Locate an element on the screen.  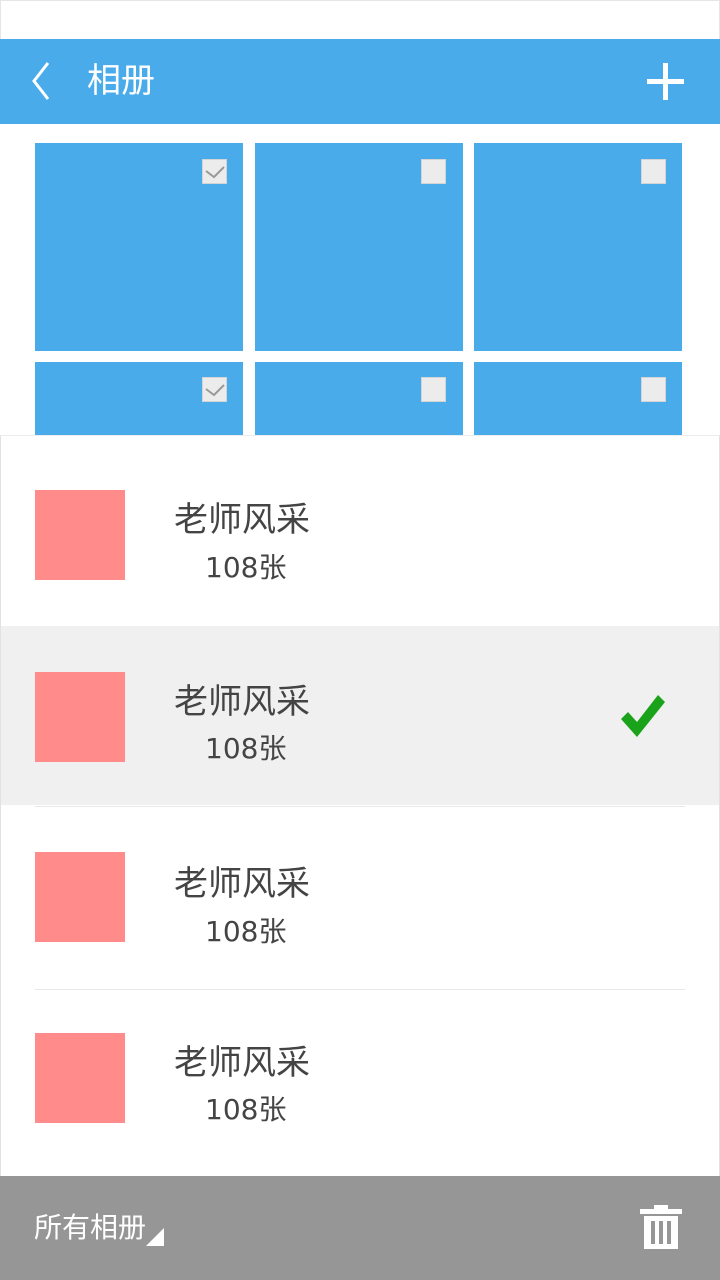
status-bar is located at coordinates (360, 19).